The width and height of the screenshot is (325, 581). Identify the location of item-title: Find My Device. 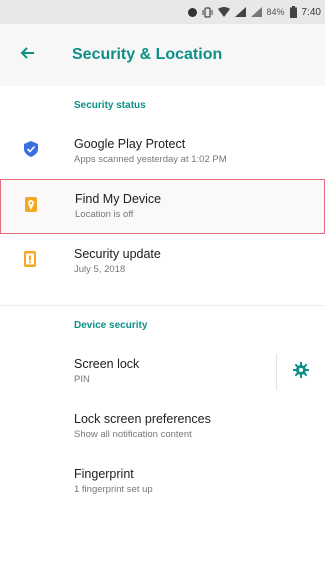
(118, 199).